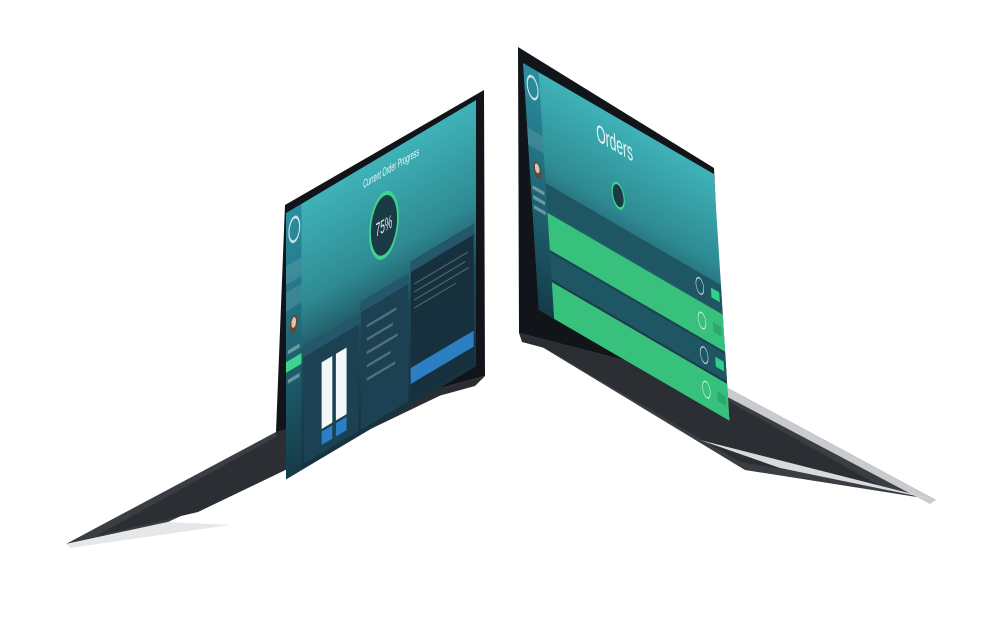 This screenshot has height=628, width=1000. Describe the element at coordinates (715, 295) in the screenshot. I see `order-row-1-button` at that location.